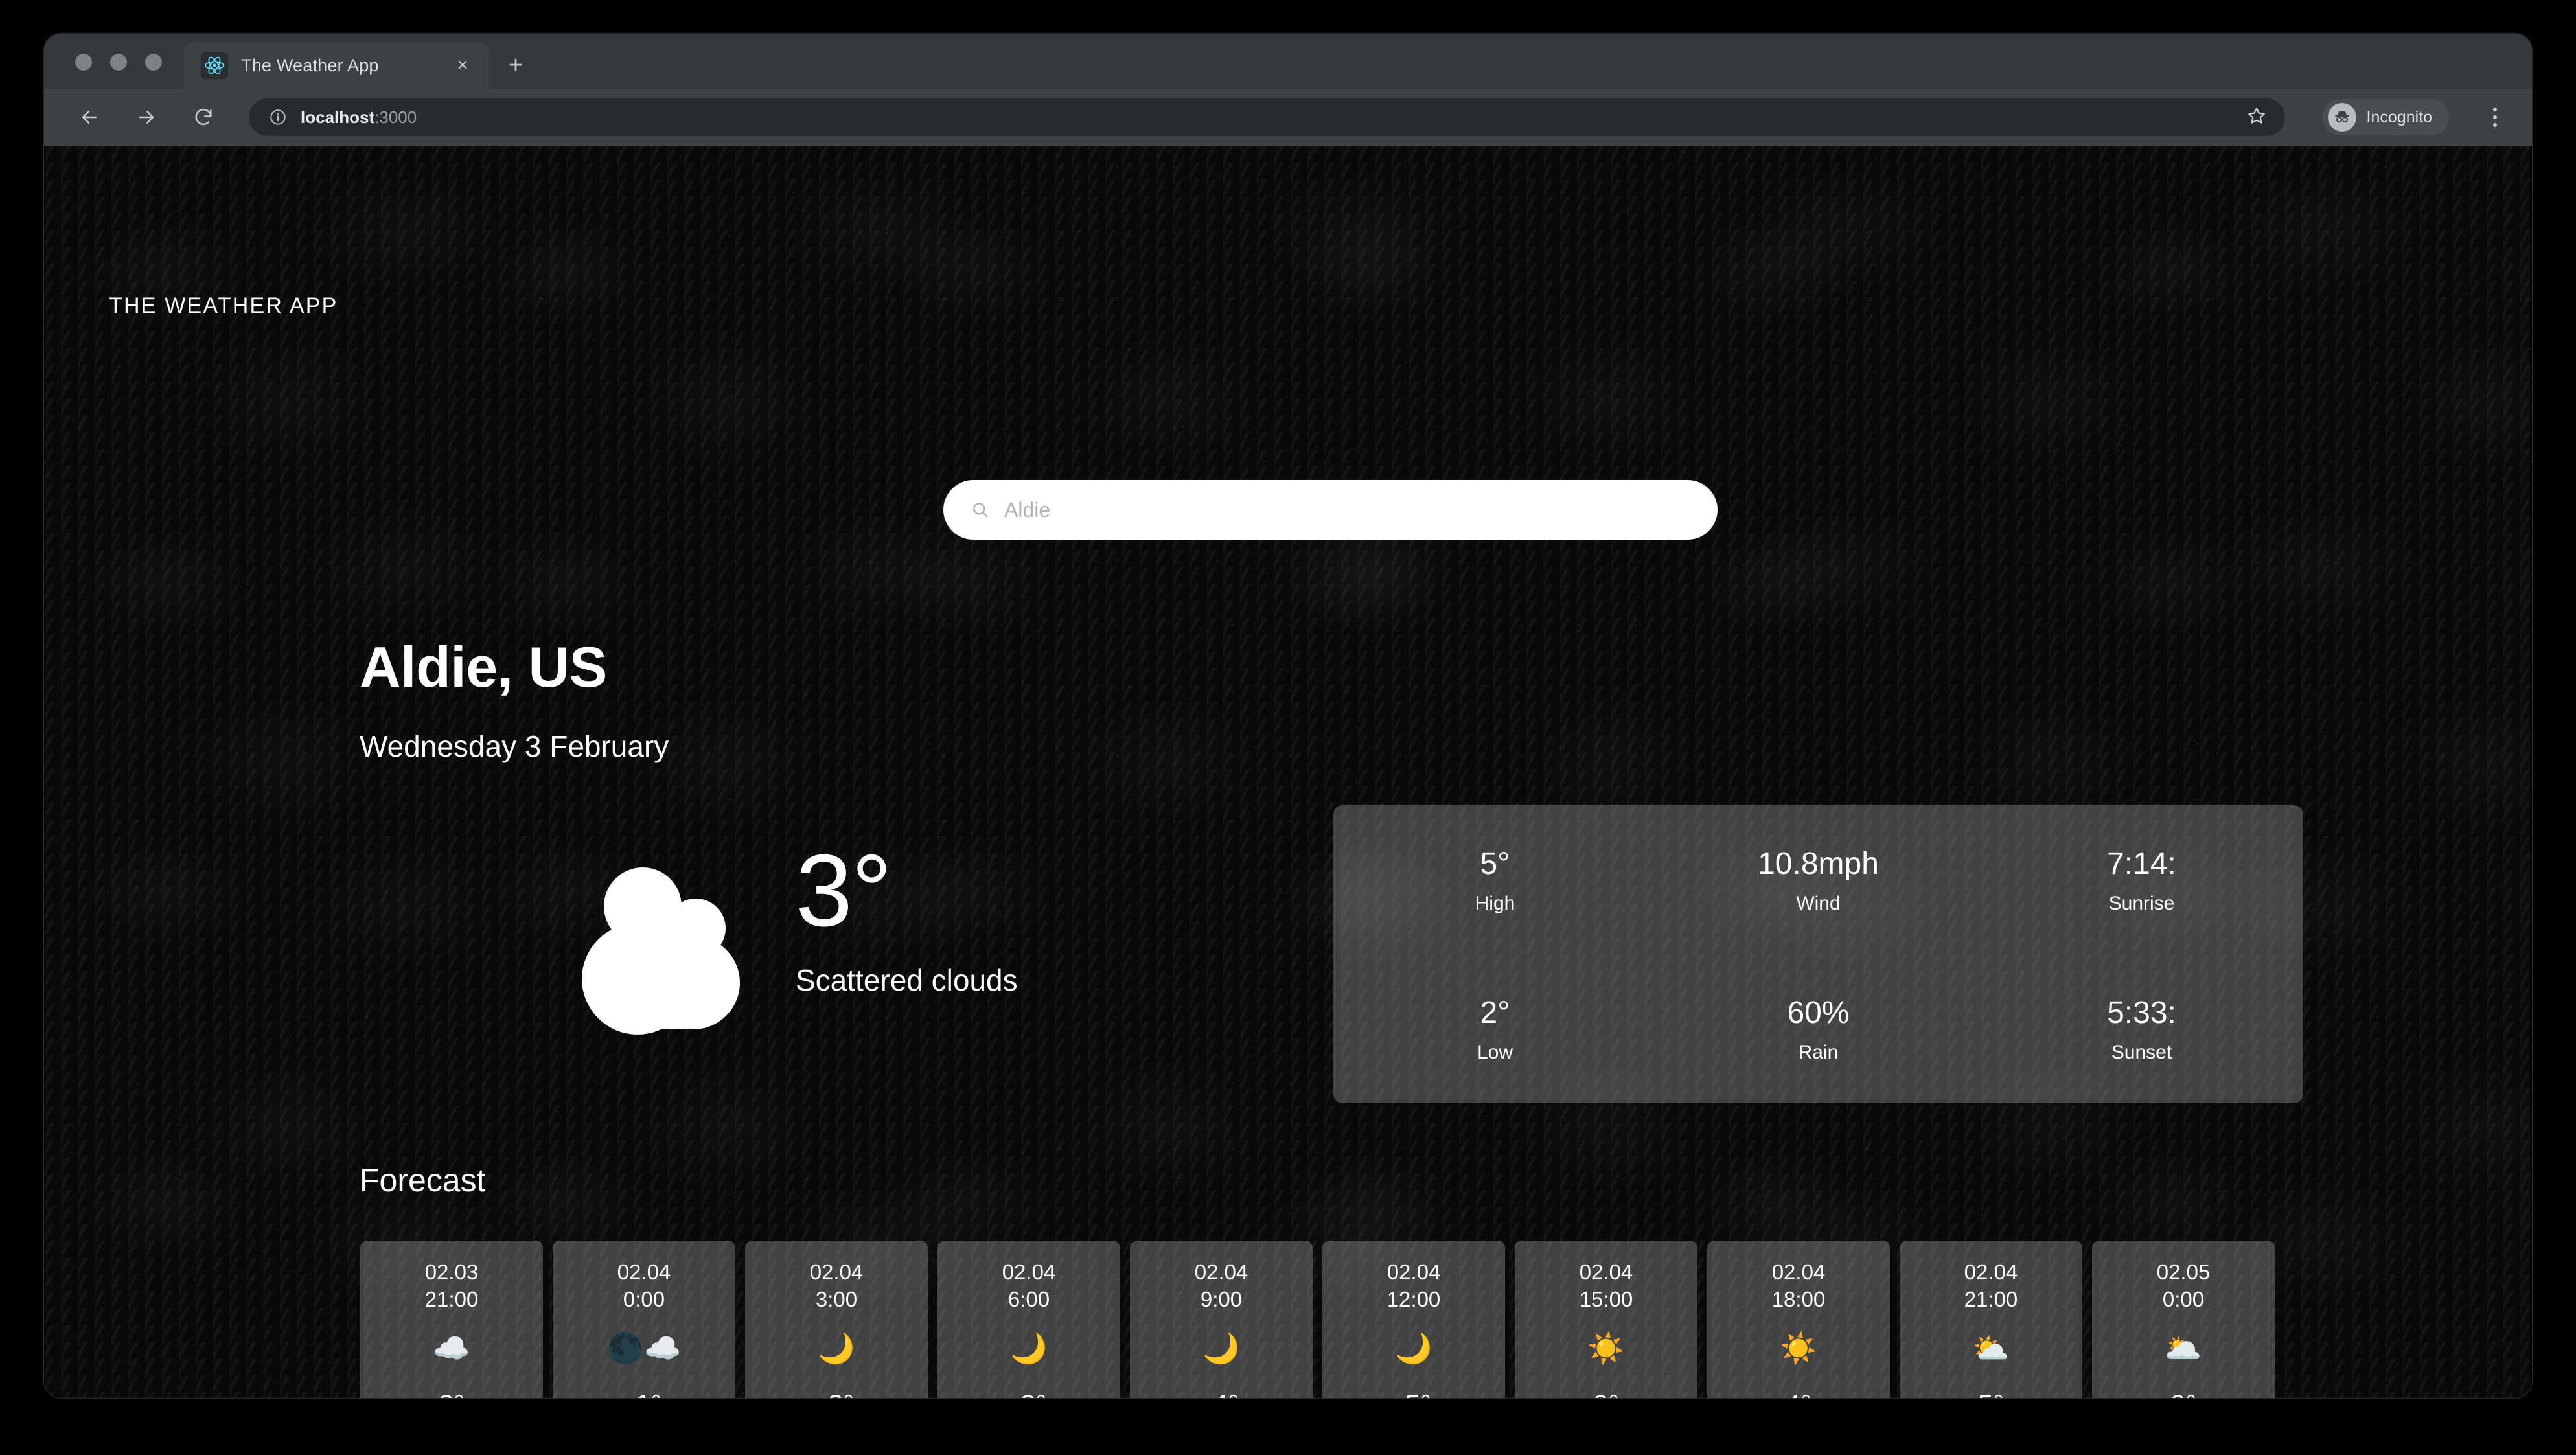  Describe the element at coordinates (1819, 864) in the screenshot. I see `stat-value: 10.8mph` at that location.